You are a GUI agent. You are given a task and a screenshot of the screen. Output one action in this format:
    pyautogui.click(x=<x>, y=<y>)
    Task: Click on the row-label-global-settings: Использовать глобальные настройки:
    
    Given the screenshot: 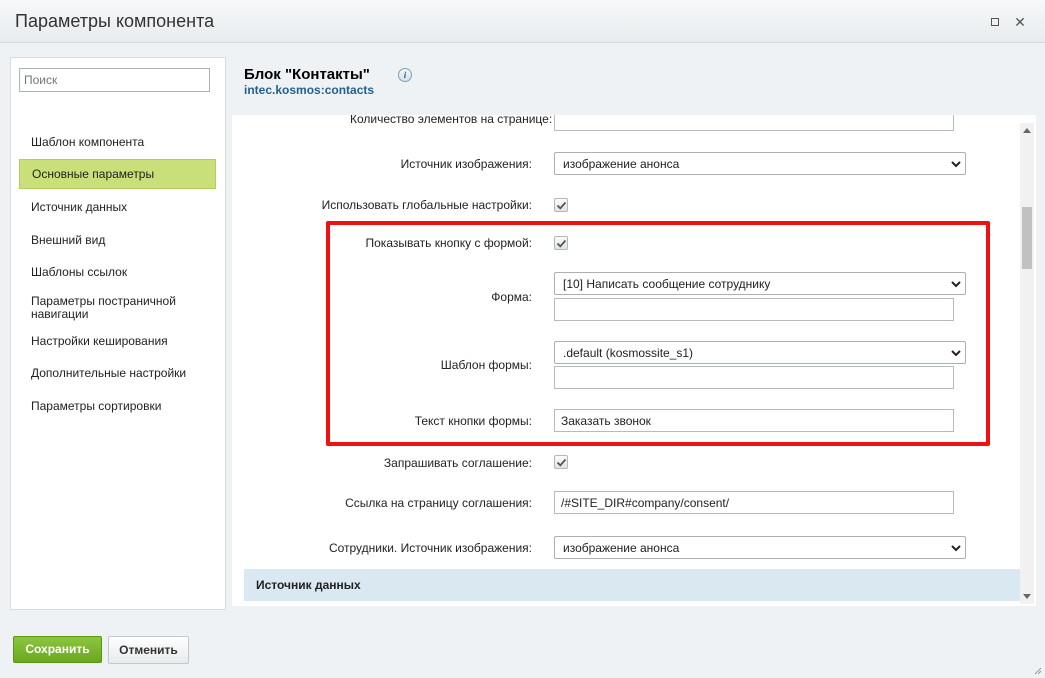 What is the action you would take?
    pyautogui.click(x=426, y=205)
    